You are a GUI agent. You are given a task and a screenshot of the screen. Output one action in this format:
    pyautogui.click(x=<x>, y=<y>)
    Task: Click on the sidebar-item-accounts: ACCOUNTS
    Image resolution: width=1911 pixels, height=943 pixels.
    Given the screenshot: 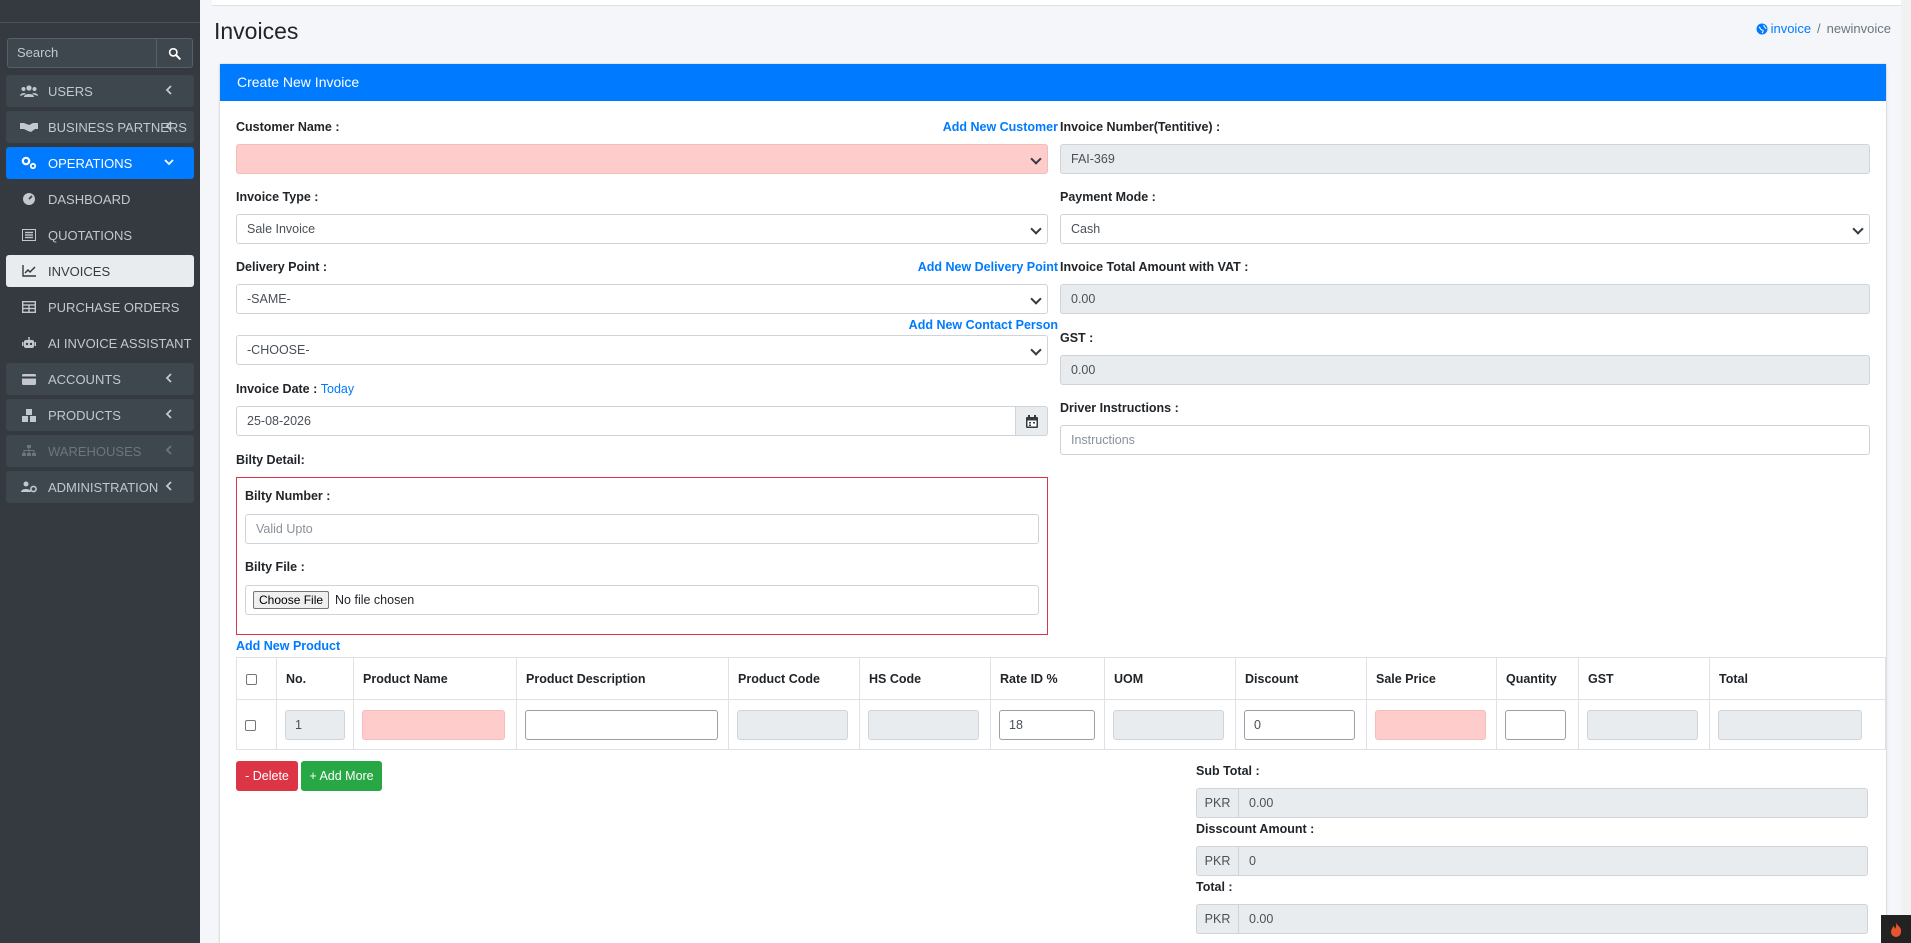 What is the action you would take?
    pyautogui.click(x=100, y=379)
    